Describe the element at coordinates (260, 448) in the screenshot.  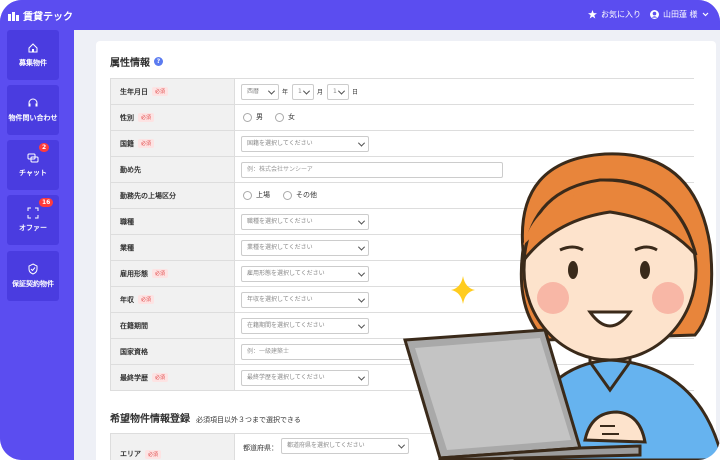
I see `prefecture-label: 都道府県：` at that location.